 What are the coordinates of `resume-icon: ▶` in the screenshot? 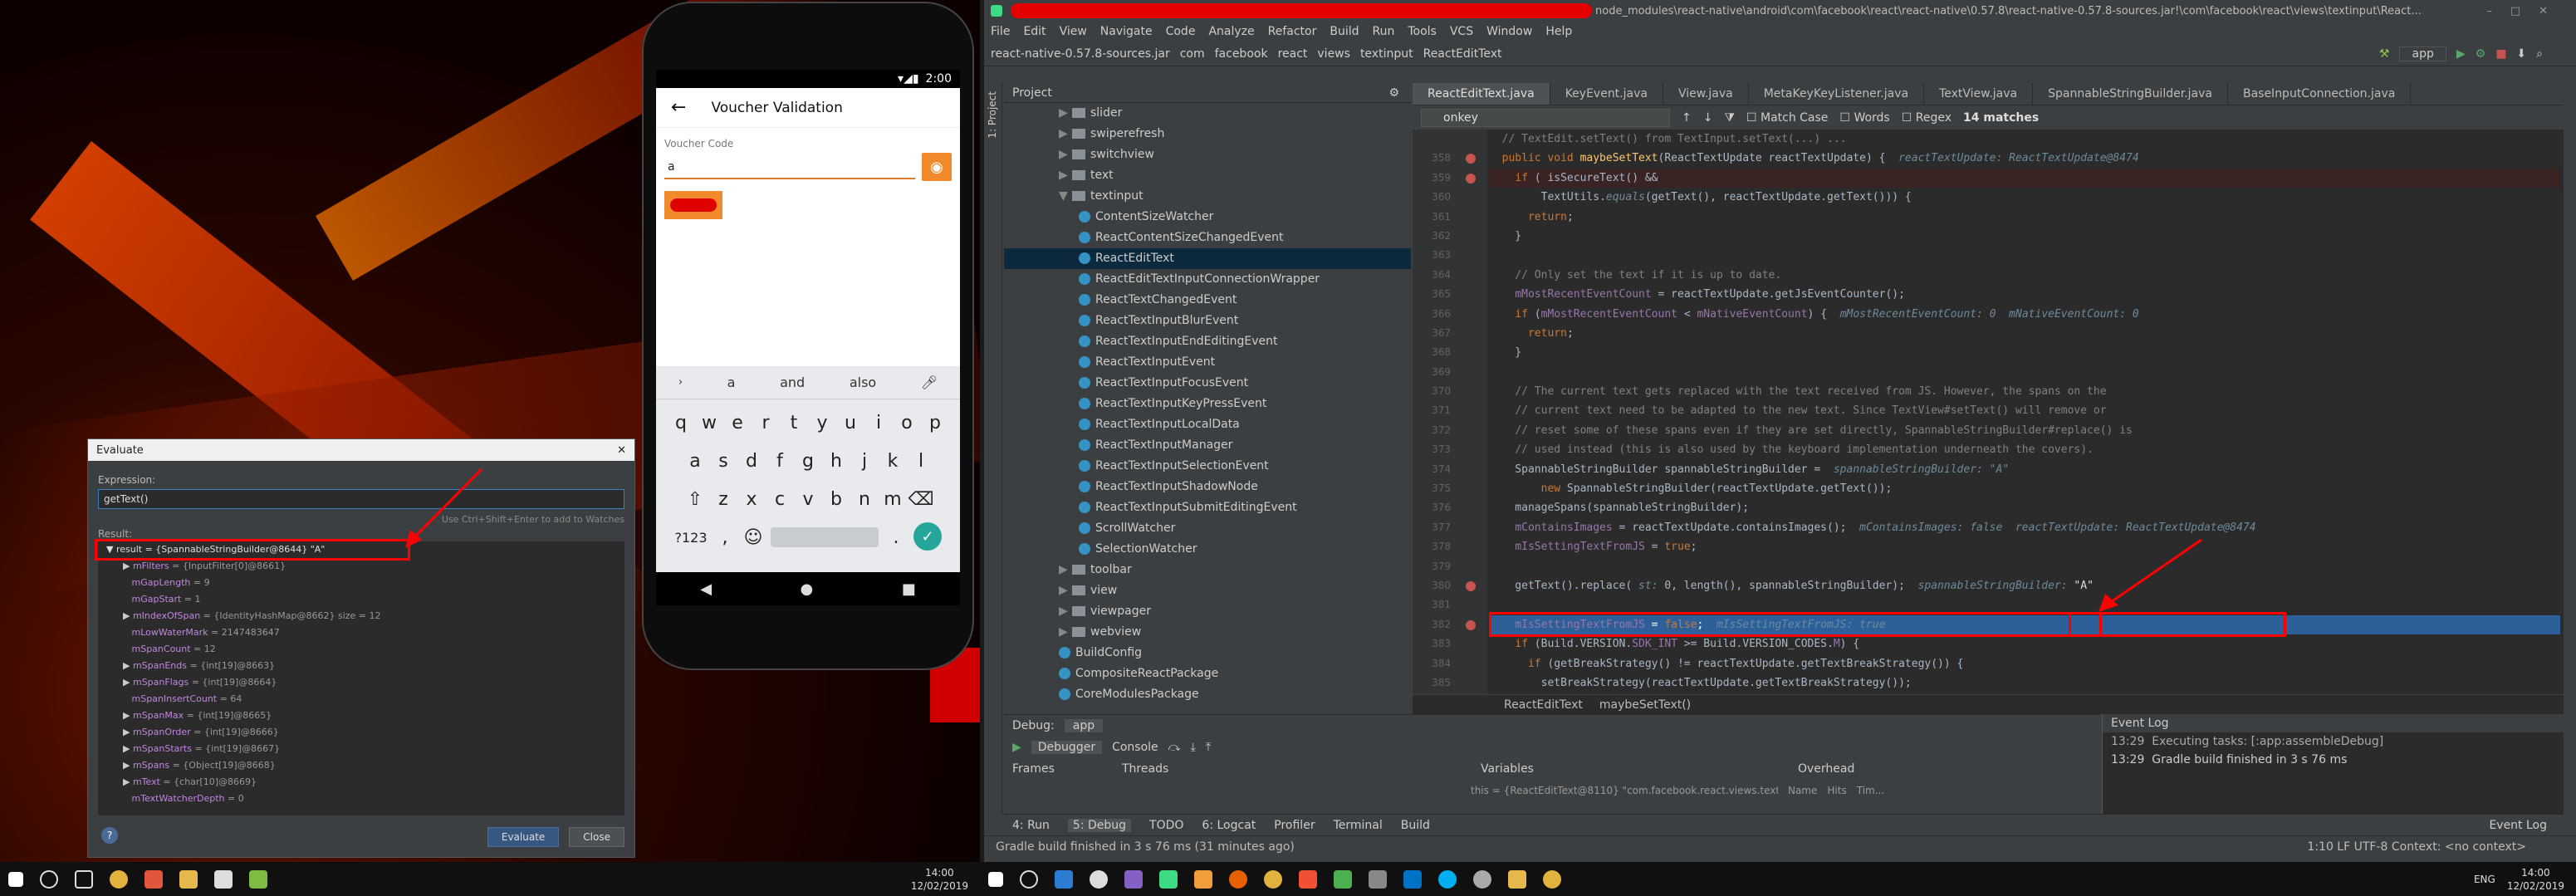 It's located at (1017, 747).